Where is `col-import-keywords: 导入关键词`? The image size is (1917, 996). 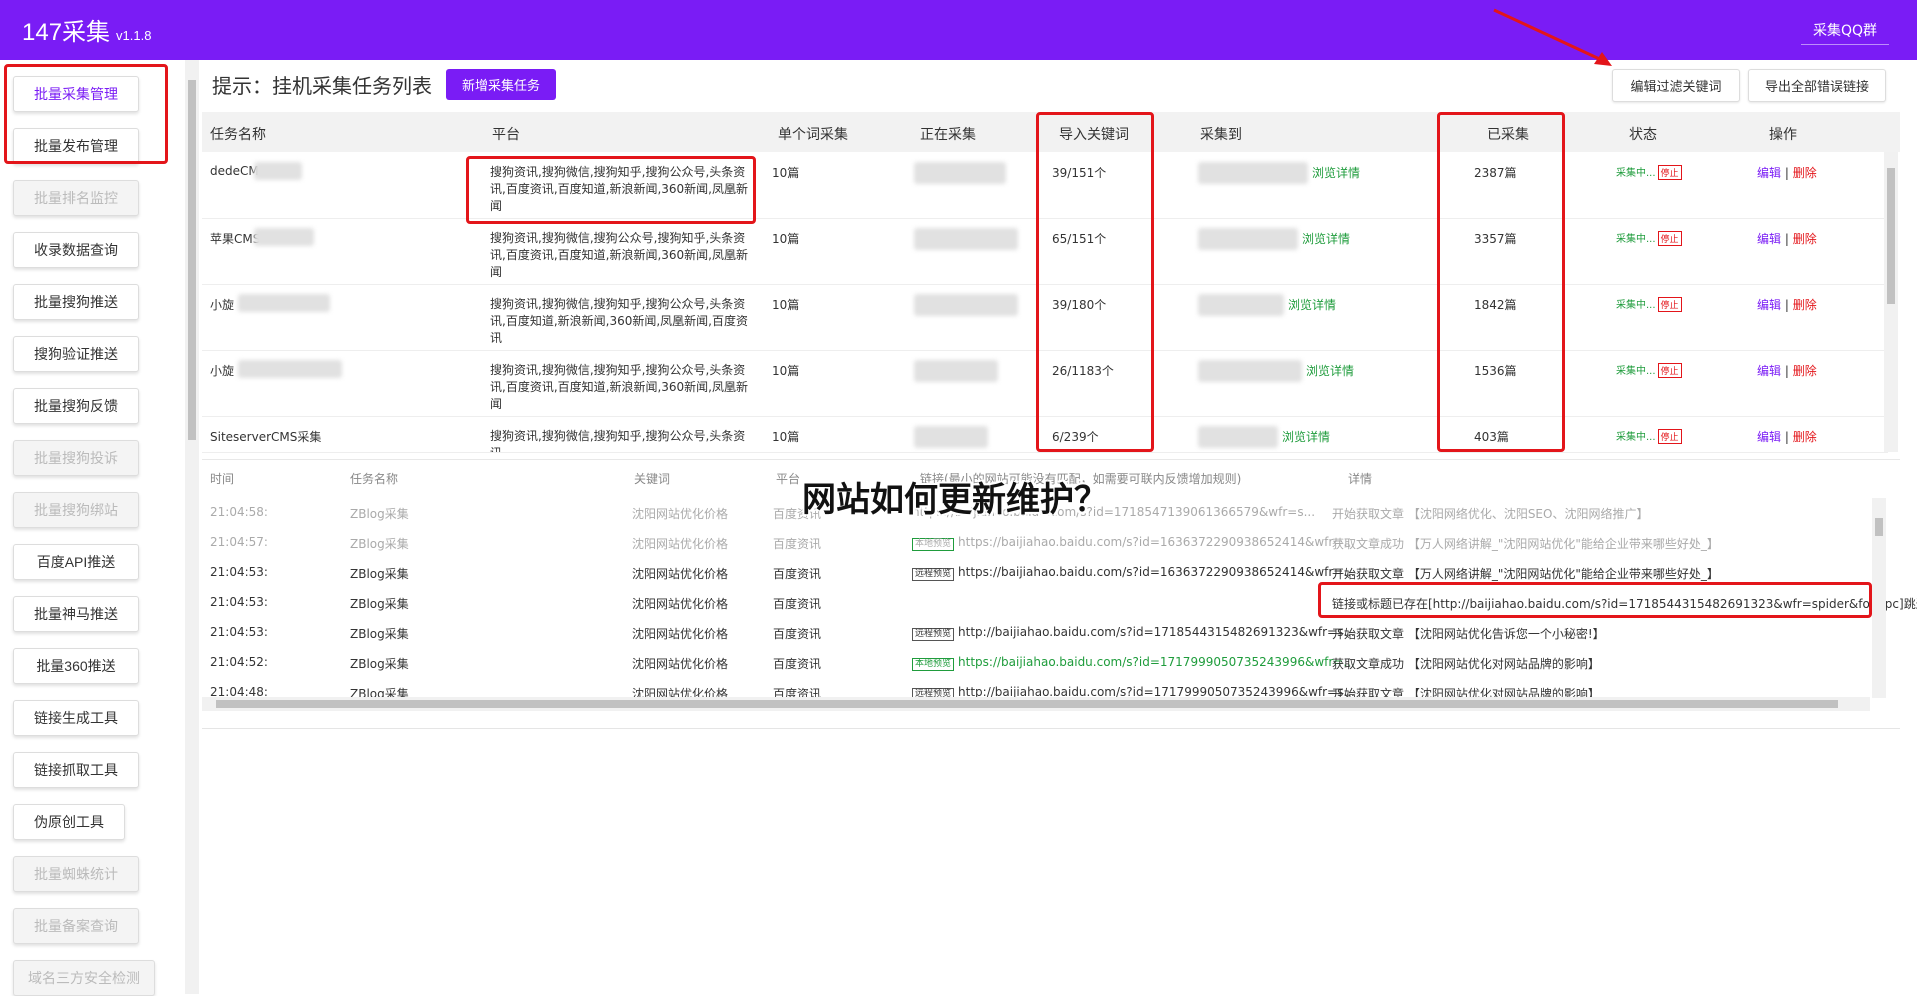 col-import-keywords: 导入关键词 is located at coordinates (1094, 134).